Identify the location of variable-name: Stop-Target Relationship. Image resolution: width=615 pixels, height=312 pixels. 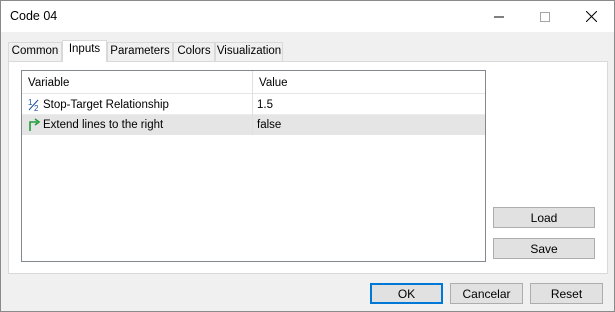
(106, 105).